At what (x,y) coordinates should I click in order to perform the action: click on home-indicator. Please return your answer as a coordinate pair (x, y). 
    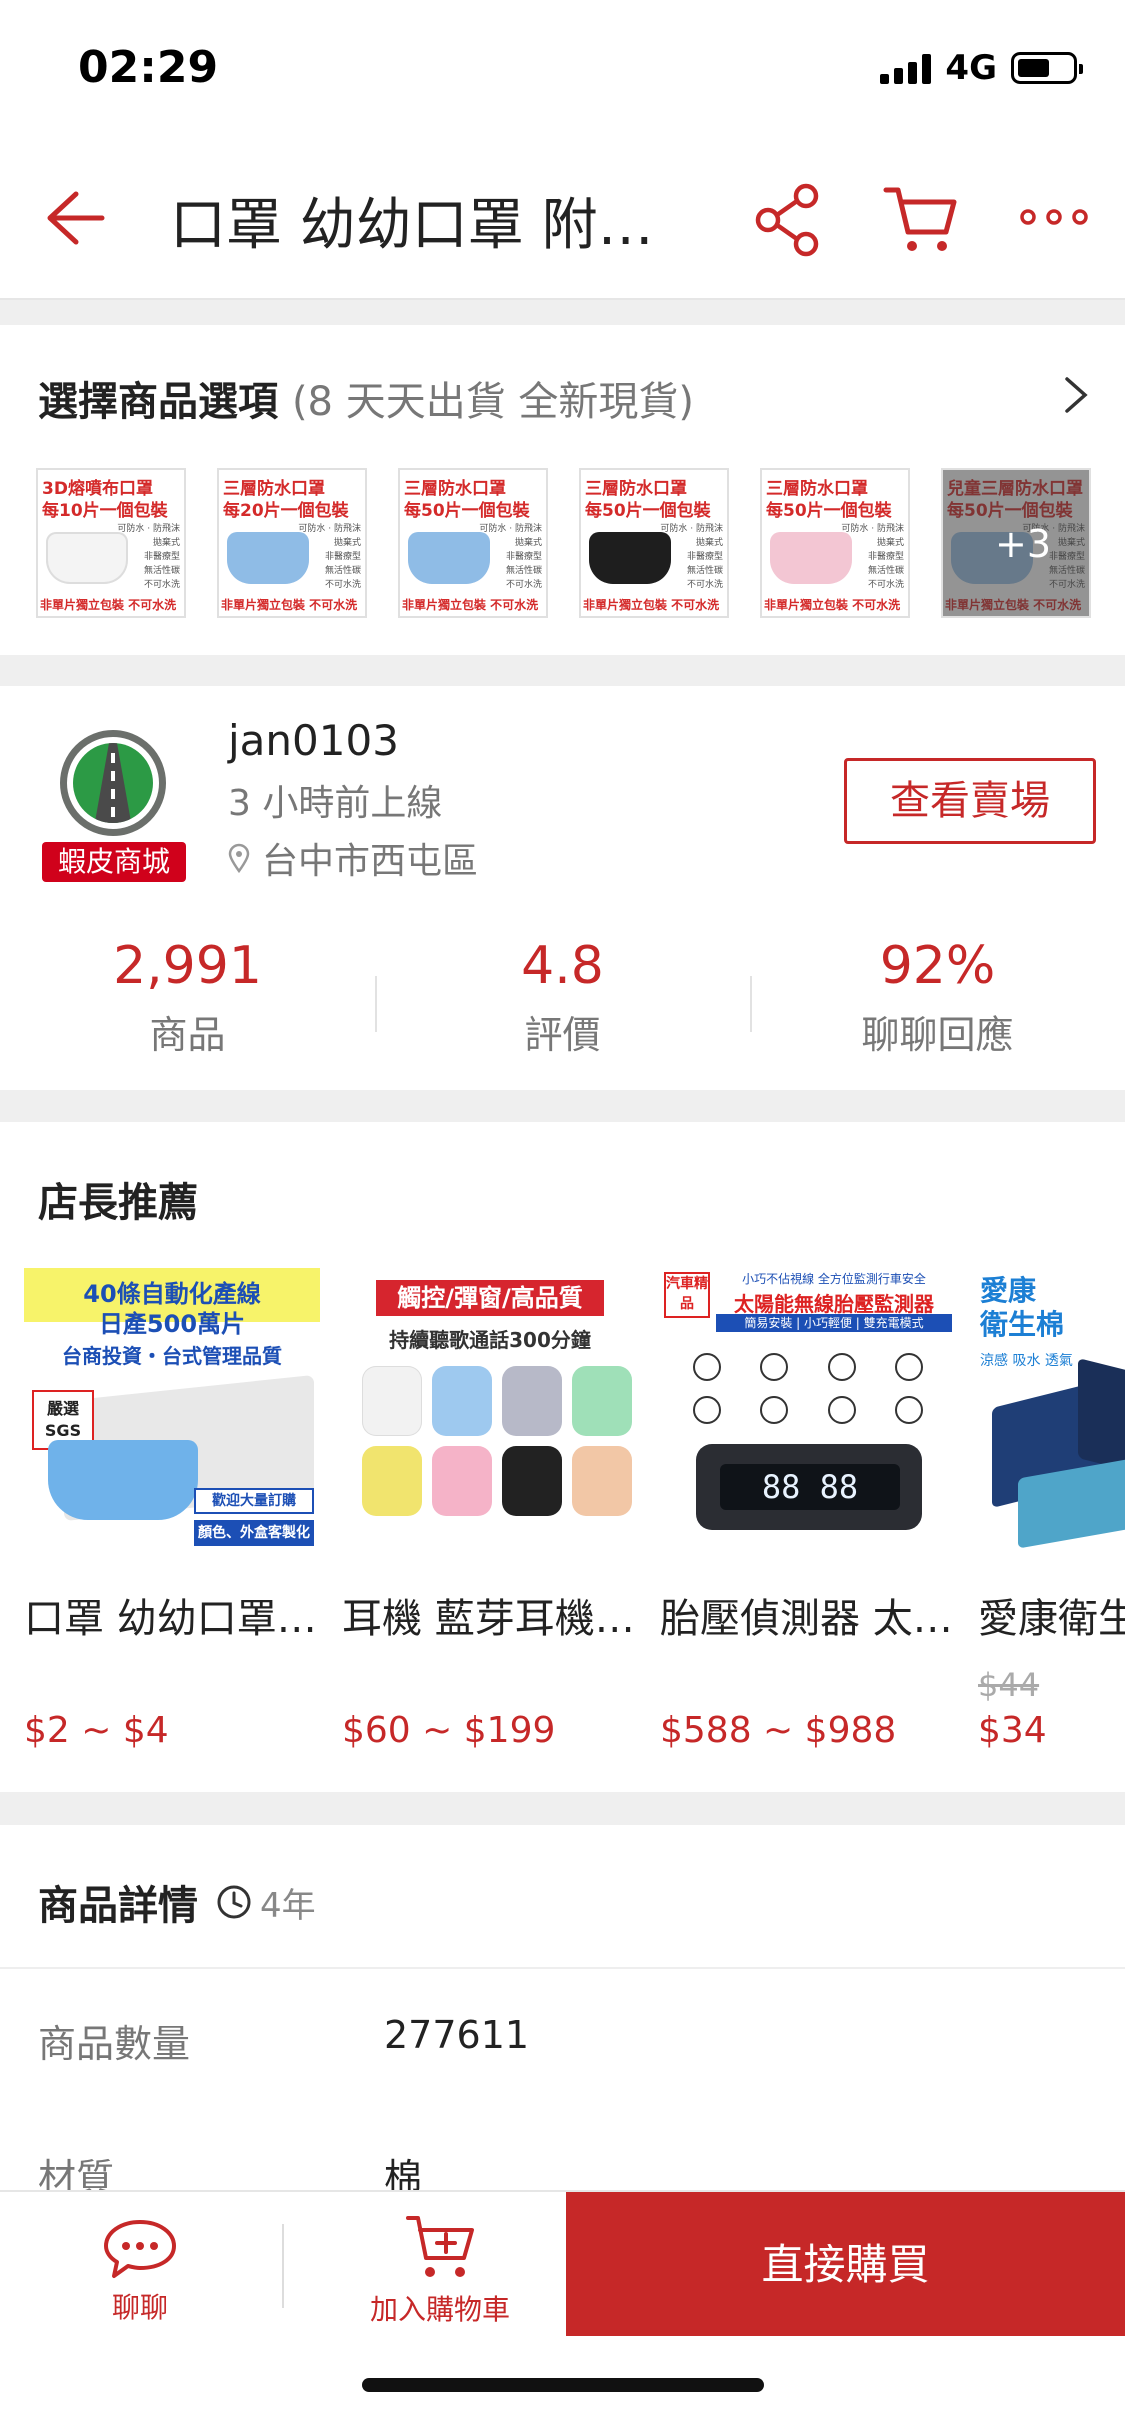
    Looking at the image, I should click on (563, 2385).